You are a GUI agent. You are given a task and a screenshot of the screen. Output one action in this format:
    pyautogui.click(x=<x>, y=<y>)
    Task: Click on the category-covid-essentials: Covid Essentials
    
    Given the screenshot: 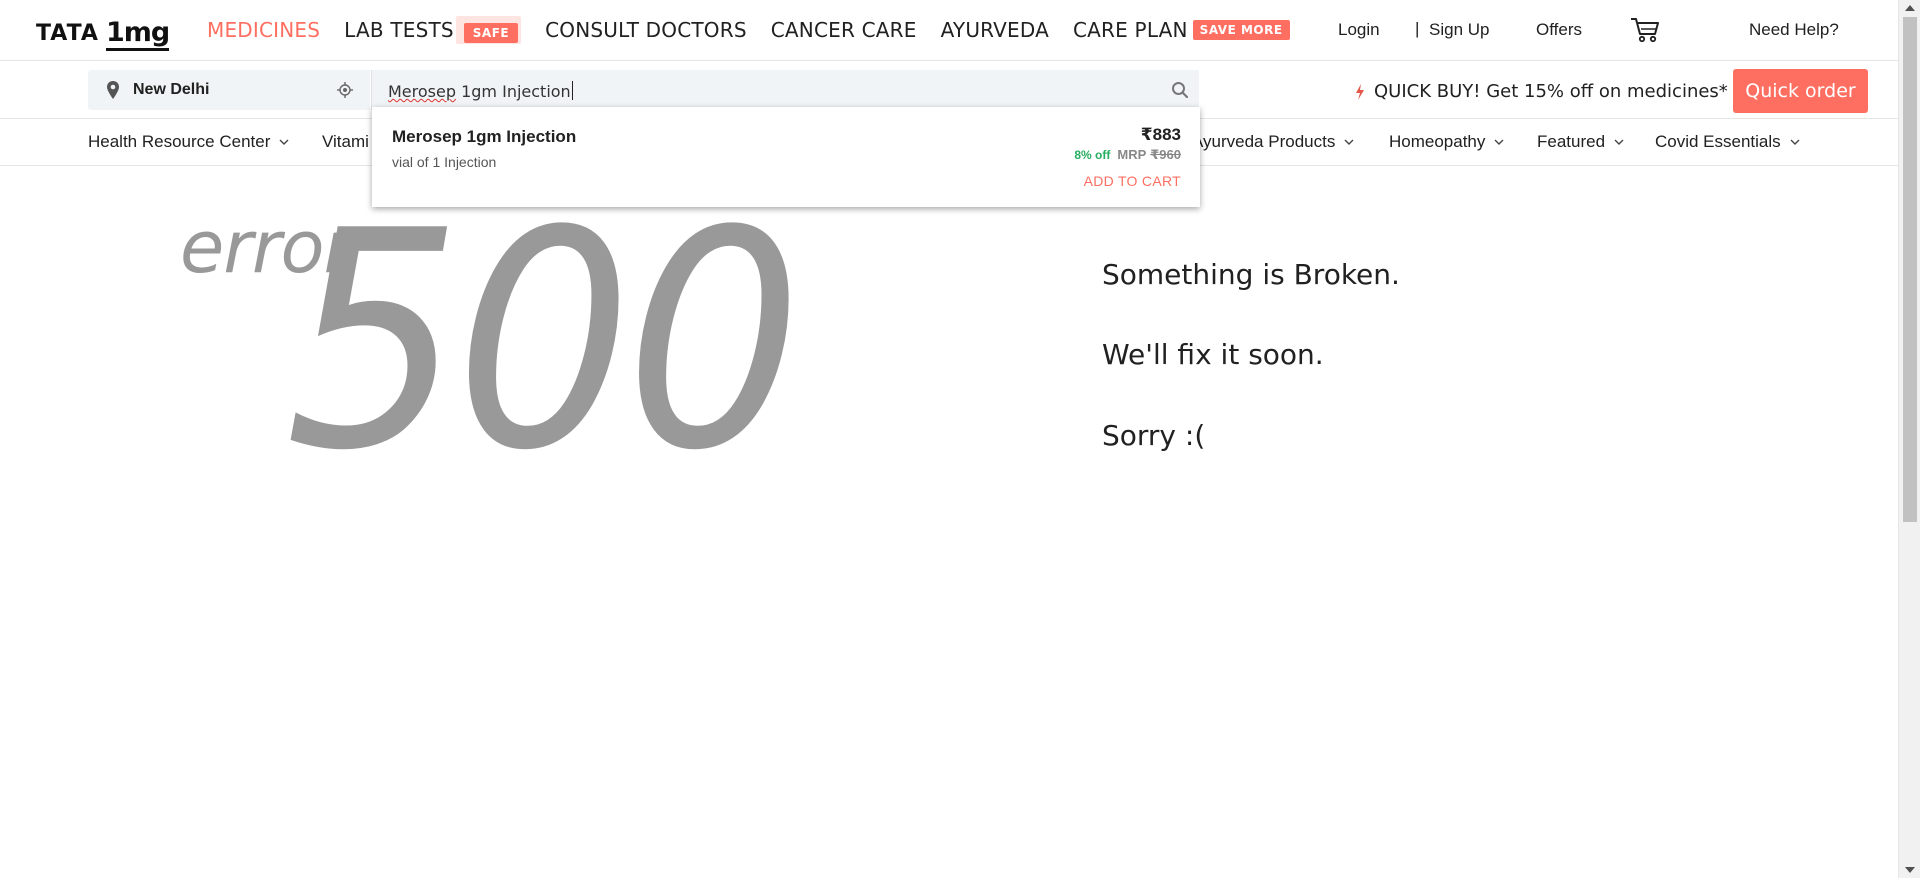 What is the action you would take?
    pyautogui.click(x=1727, y=142)
    